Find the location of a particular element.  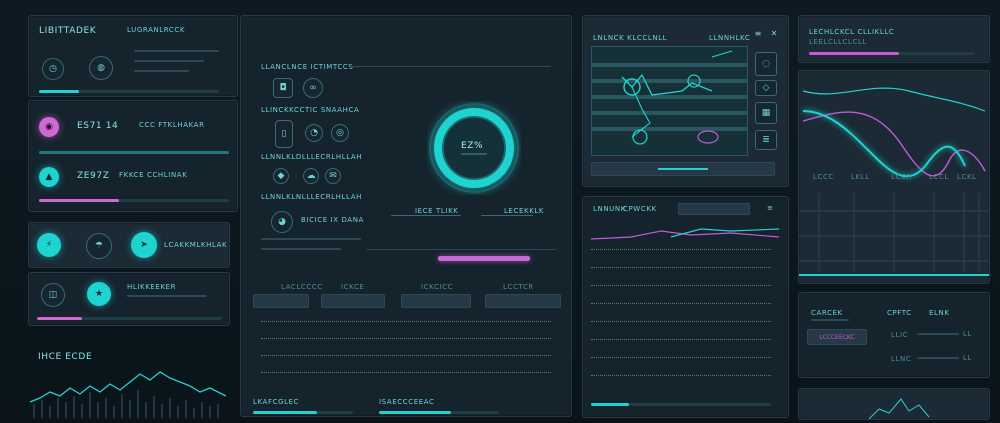

shield-icon: ◇ is located at coordinates (766, 88).